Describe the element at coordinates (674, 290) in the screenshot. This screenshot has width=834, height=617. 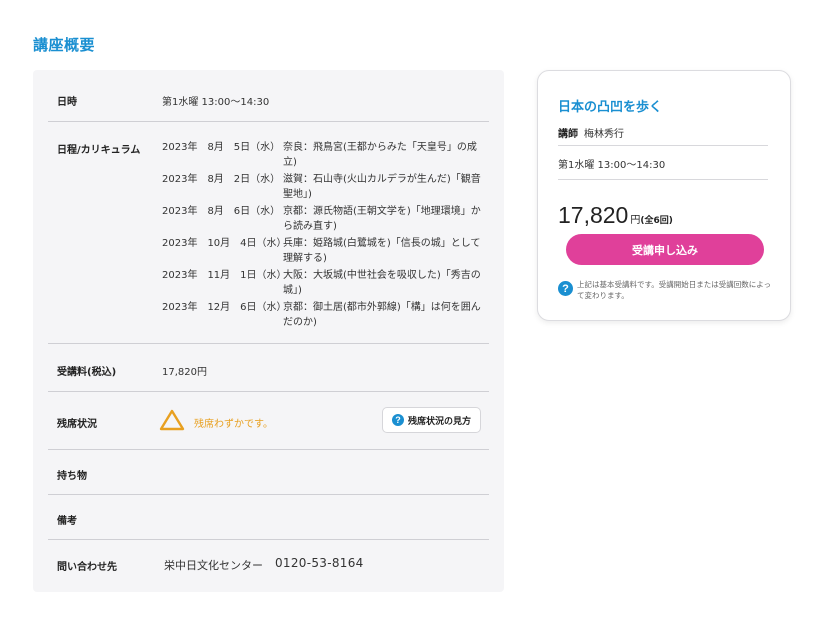
I see `fee-note: 上記は基本受講料です。受講開始日または受講回数によって変わります。` at that location.